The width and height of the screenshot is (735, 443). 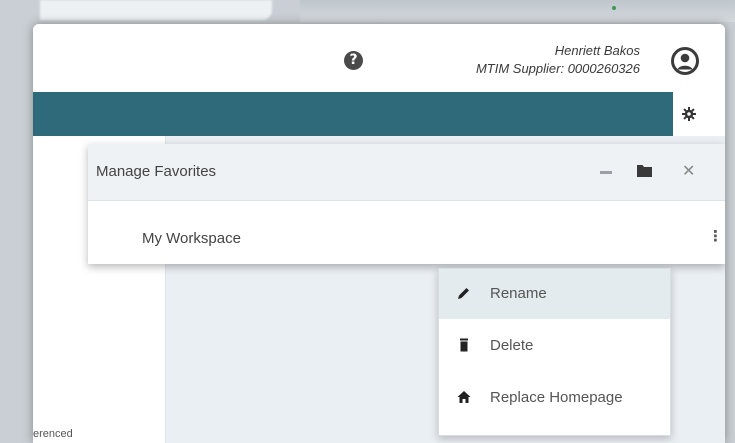 What do you see at coordinates (156, 10) in the screenshot?
I see `browser-tab` at bounding box center [156, 10].